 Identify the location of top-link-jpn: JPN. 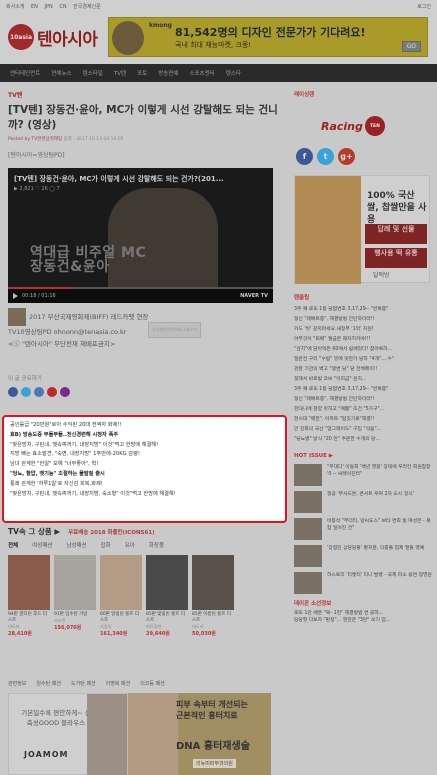
(49, 7).